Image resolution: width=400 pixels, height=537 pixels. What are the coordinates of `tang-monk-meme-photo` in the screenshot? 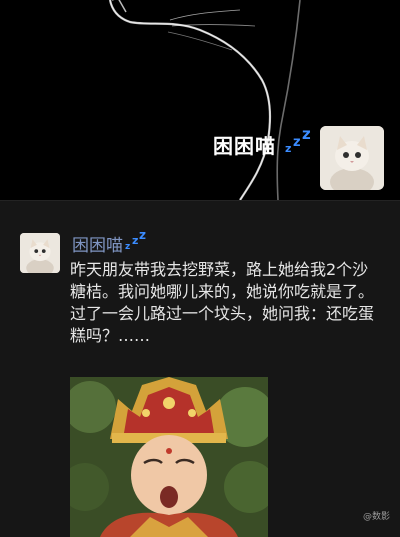 It's located at (169, 457).